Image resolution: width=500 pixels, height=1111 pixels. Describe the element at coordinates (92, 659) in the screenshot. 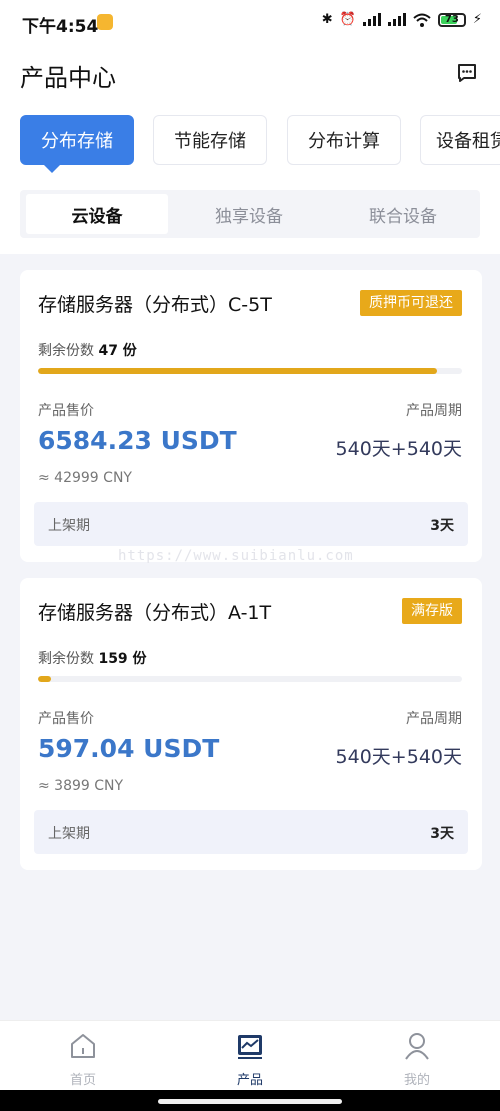

I see `remaining-shares: 剩余份数 159 份` at that location.